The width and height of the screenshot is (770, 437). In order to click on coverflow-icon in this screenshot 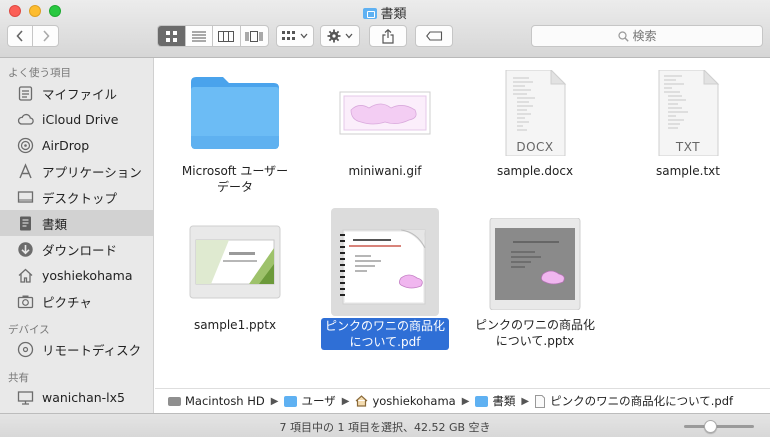, I will do `click(254, 36)`.